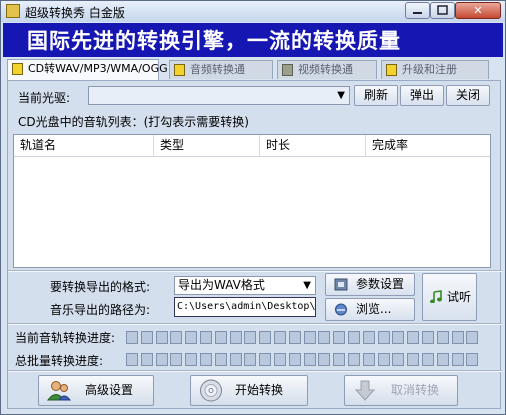 The image size is (506, 415). What do you see at coordinates (211, 390) in the screenshot?
I see `cd-disc-icon` at bounding box center [211, 390].